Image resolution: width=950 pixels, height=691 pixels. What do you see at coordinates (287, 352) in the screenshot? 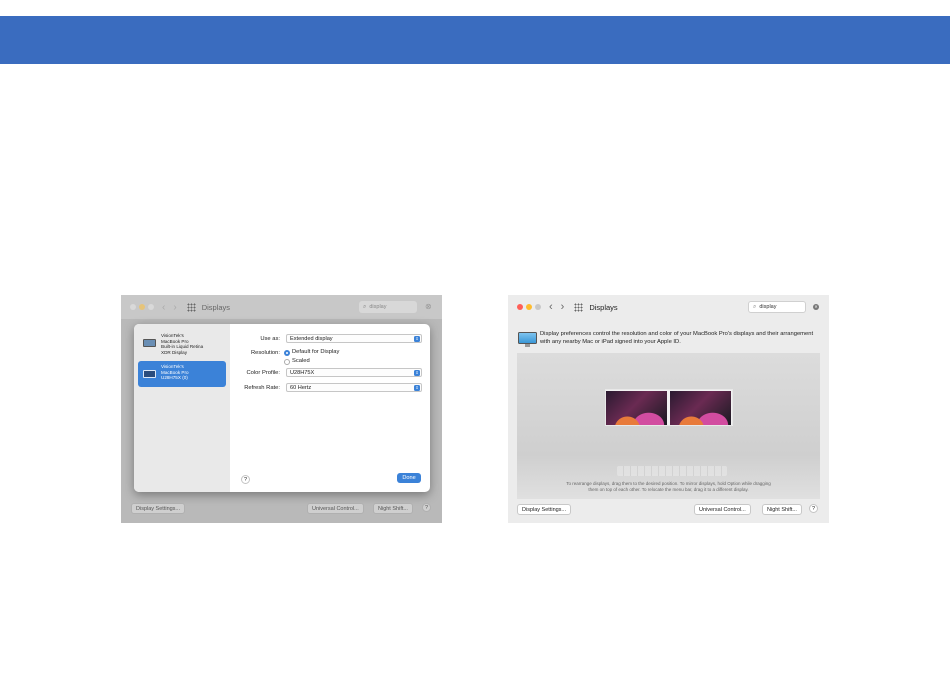
I see `radio-default-for-display` at bounding box center [287, 352].